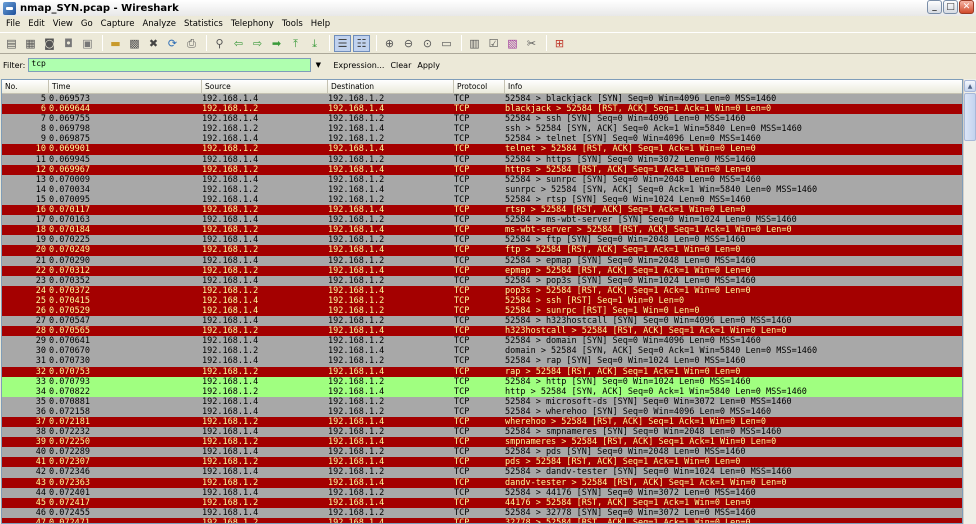  I want to click on capture-filters-icon: ▥, so click(474, 43).